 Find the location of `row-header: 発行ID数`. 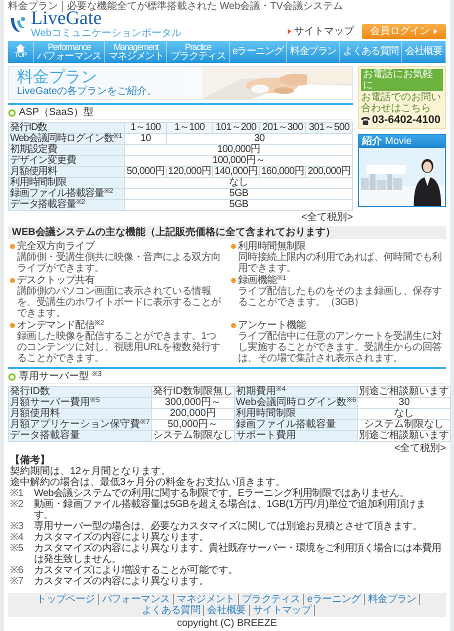

row-header: 発行ID数 is located at coordinates (80, 392).